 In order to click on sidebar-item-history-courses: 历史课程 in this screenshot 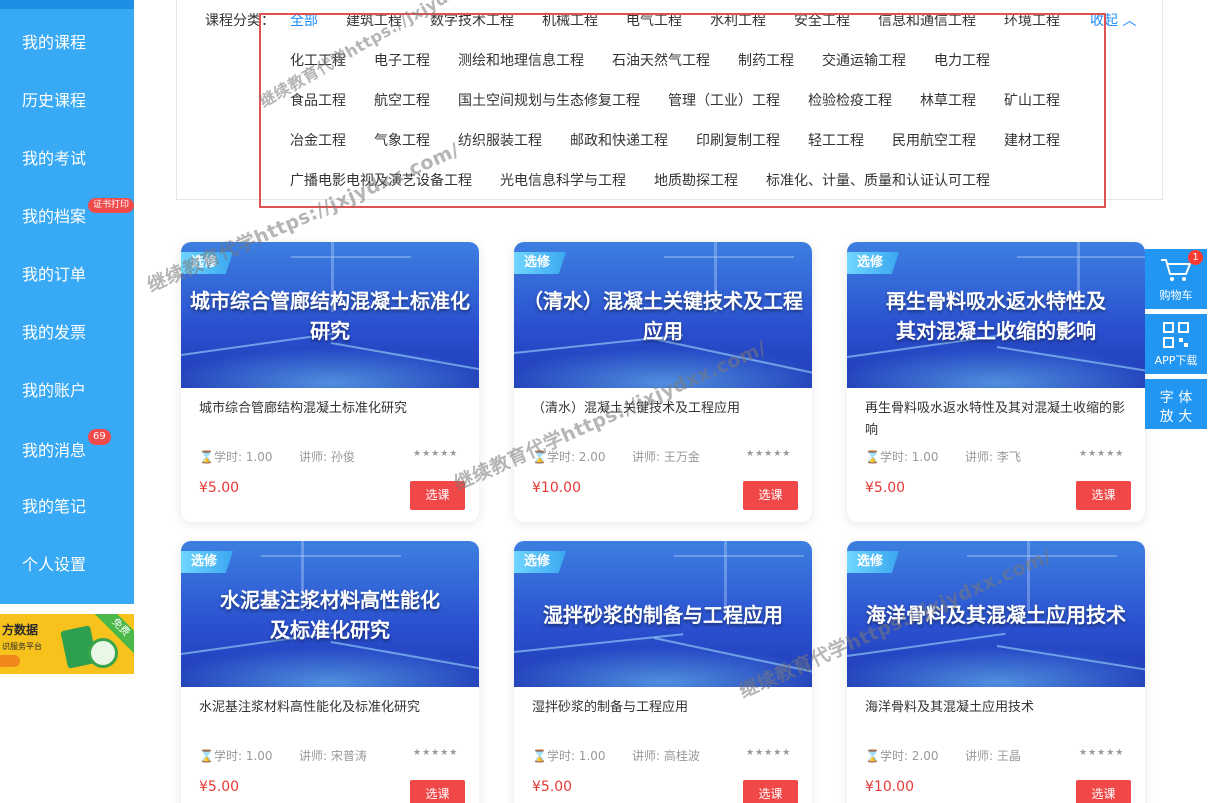, I will do `click(67, 101)`.